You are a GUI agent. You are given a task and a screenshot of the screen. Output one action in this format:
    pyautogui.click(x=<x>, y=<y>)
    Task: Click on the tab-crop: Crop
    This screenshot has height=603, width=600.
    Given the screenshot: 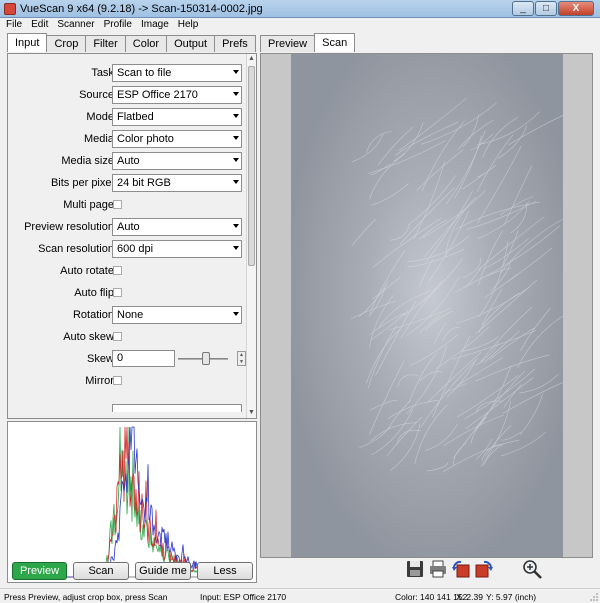 What is the action you would take?
    pyautogui.click(x=66, y=43)
    